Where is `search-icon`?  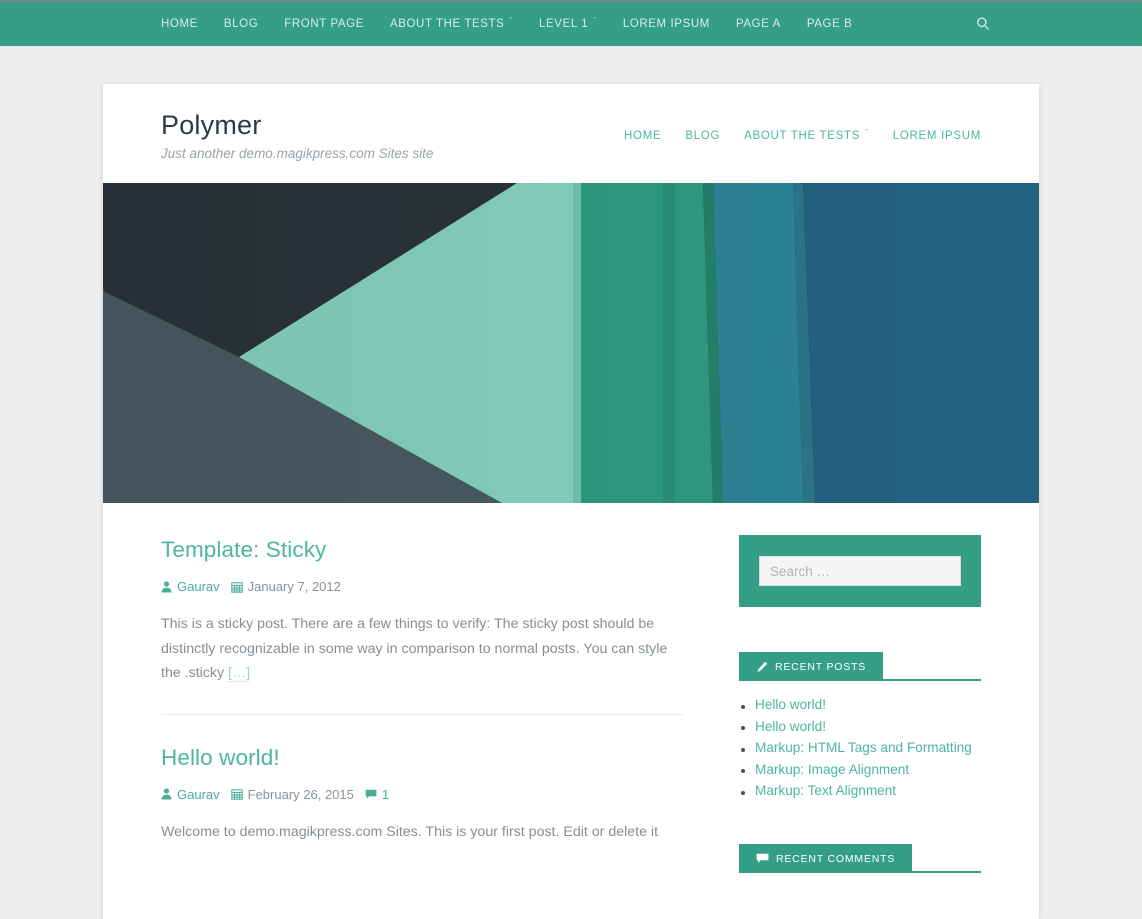 search-icon is located at coordinates (983, 24).